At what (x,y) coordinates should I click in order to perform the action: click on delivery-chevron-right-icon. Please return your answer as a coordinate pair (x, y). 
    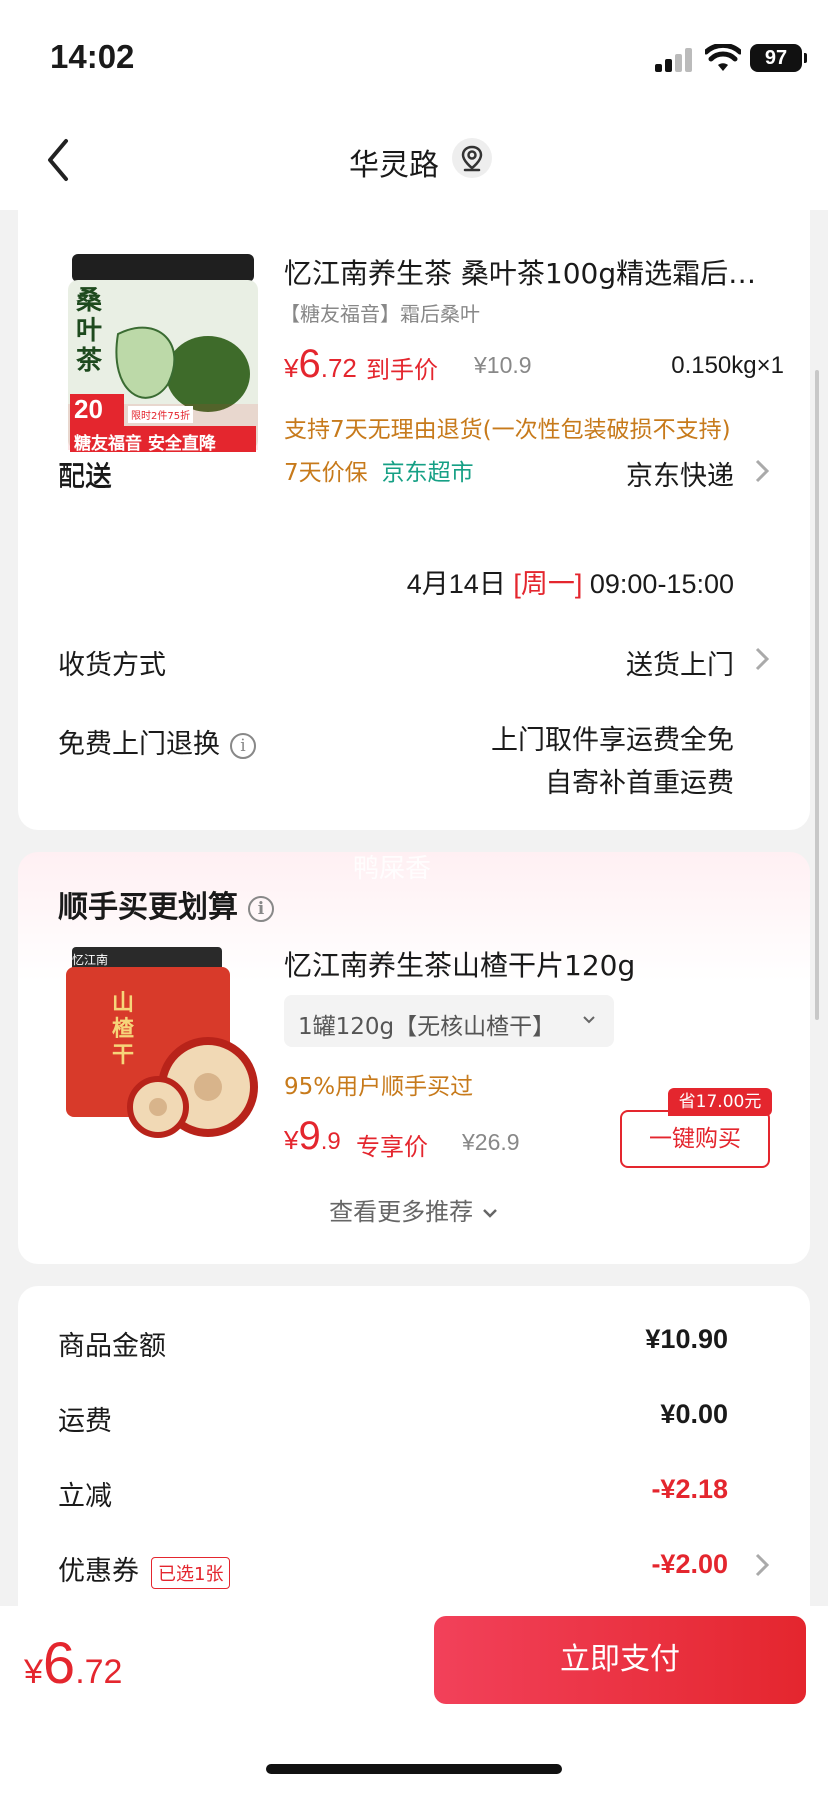
    Looking at the image, I should click on (762, 471).